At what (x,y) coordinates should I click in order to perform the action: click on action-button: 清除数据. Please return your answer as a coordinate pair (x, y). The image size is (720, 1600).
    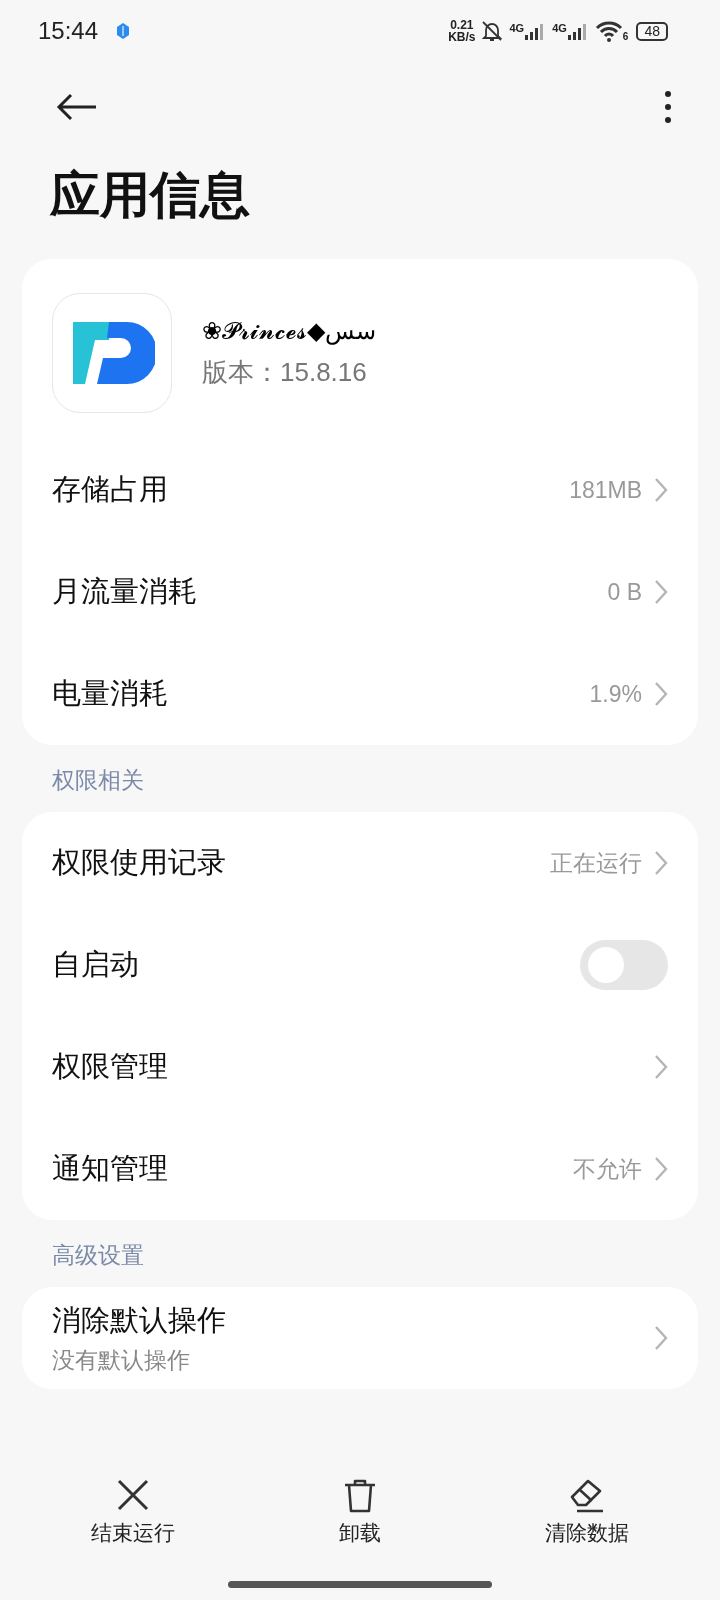
    Looking at the image, I should click on (586, 1512).